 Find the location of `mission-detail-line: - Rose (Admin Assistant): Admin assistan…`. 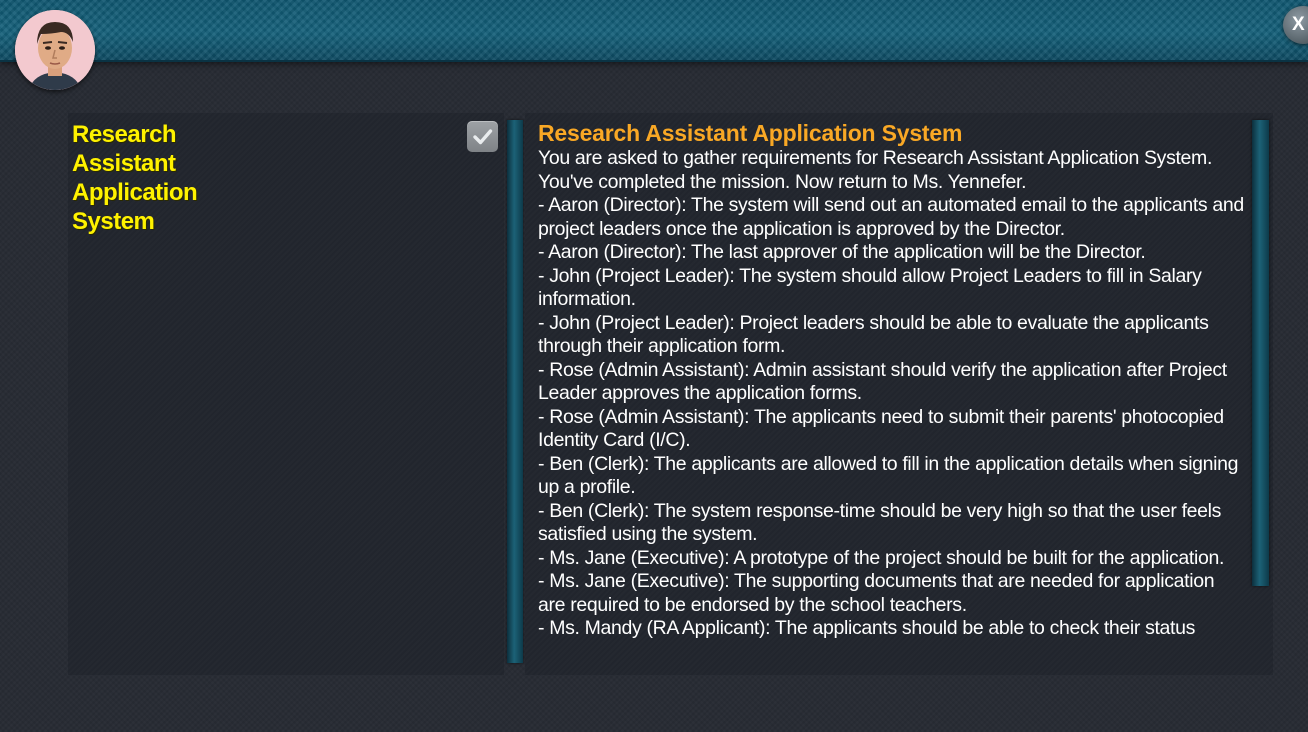

mission-detail-line: - Rose (Admin Assistant): Admin assistan… is located at coordinates (882, 381).